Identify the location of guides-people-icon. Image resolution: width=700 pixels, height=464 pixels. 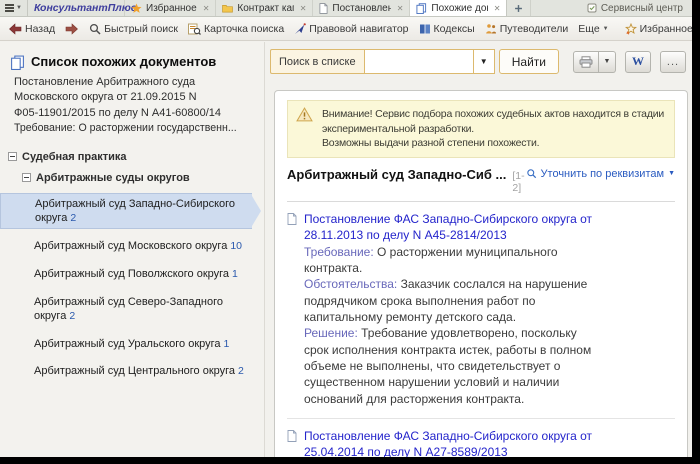
(491, 29).